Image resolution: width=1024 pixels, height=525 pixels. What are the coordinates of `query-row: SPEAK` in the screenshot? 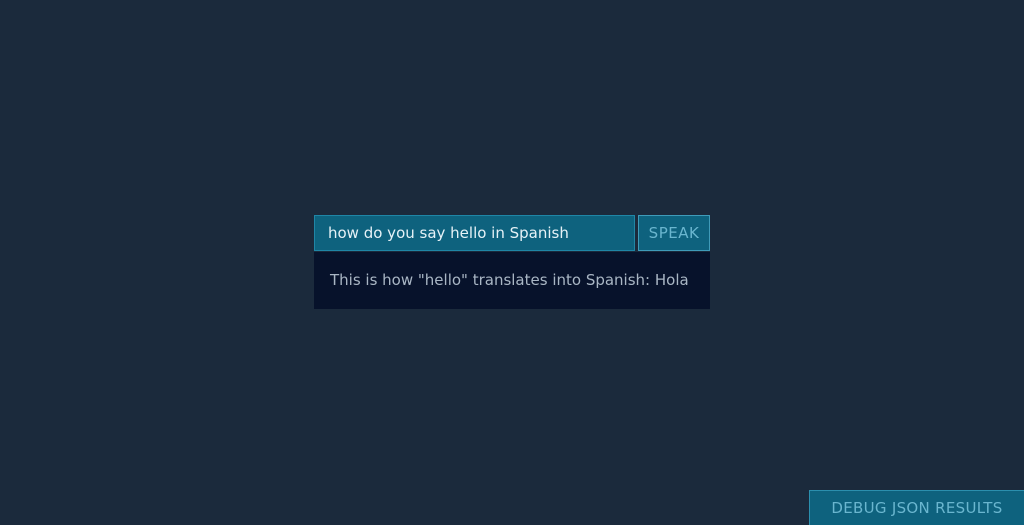 It's located at (512, 233).